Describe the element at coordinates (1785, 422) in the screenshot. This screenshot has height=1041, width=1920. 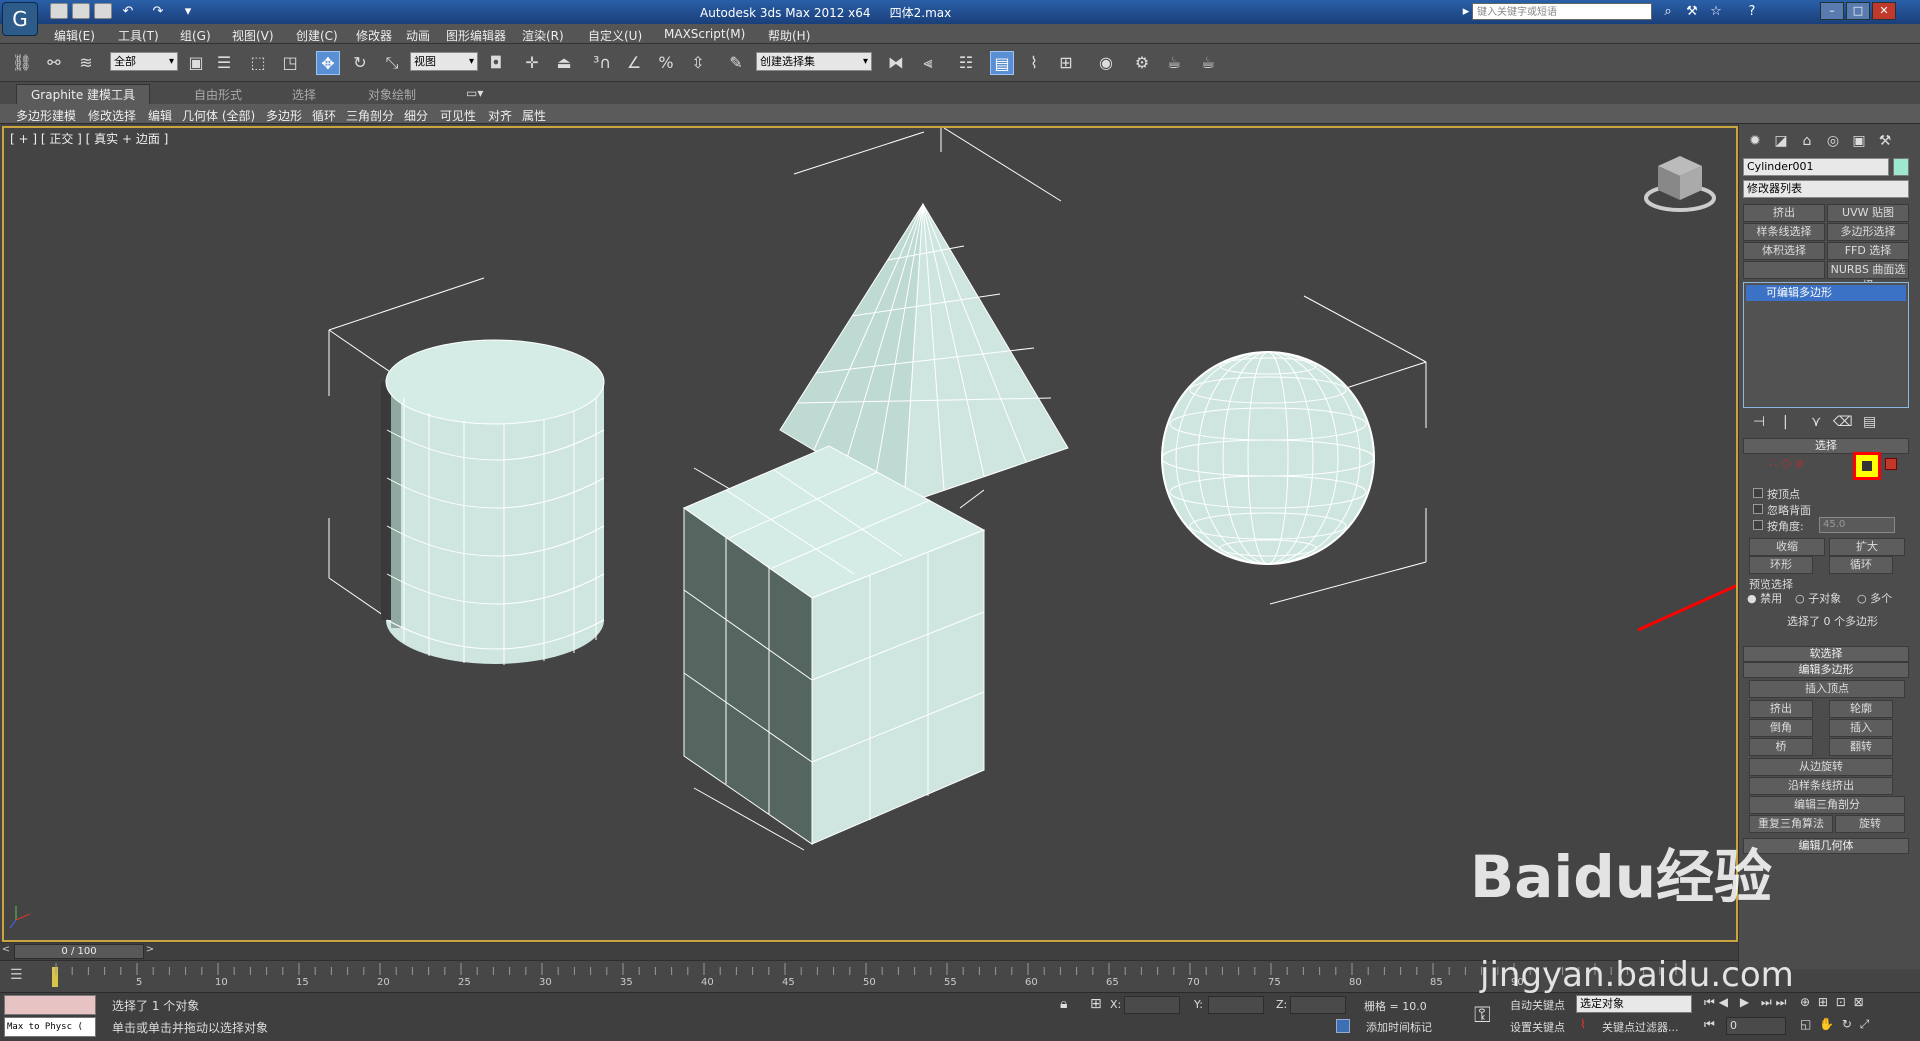
I see `show-end-result-icon: |` at that location.